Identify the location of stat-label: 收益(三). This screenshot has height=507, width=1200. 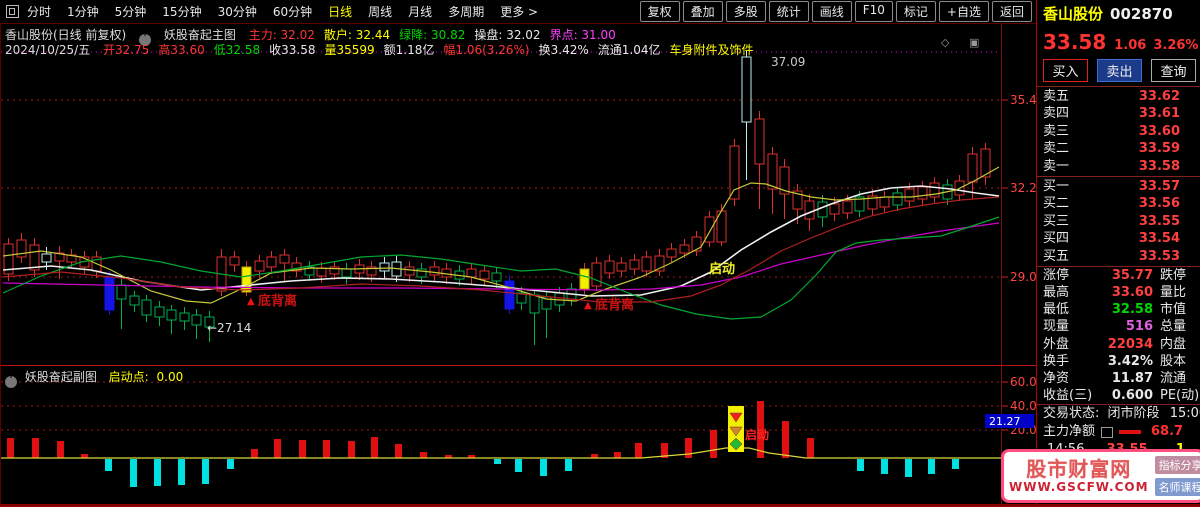
(1068, 396).